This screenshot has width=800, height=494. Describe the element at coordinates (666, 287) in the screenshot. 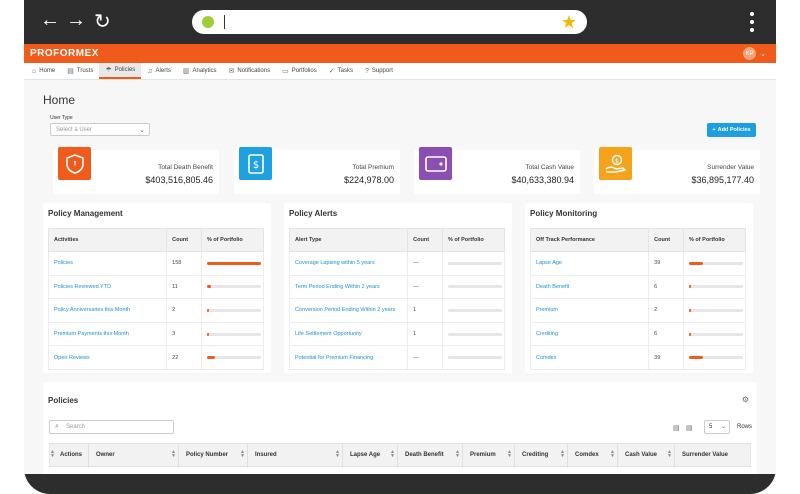

I see `row-count: 6` at that location.